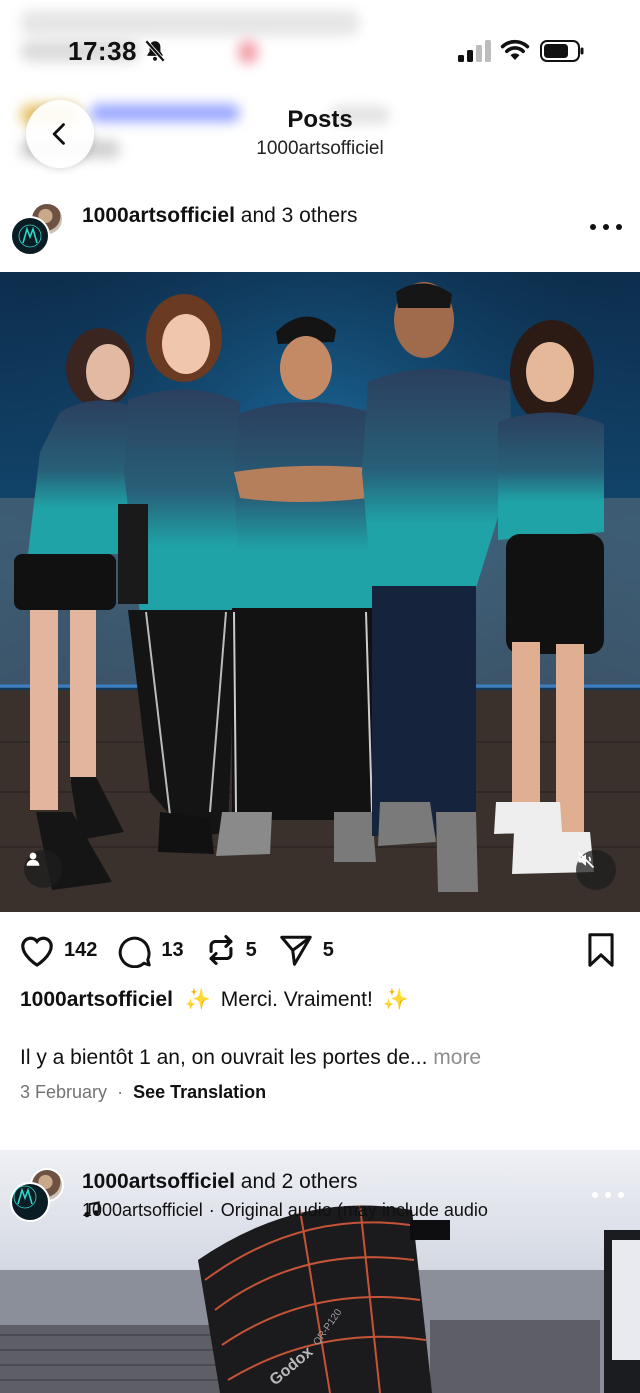  I want to click on post-actions: 142 13 5 5, so click(186, 950).